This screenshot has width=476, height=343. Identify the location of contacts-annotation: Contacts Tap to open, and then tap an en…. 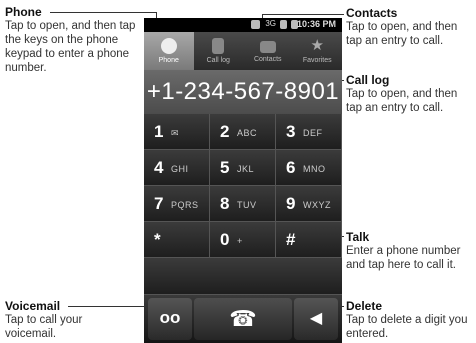
(410, 27).